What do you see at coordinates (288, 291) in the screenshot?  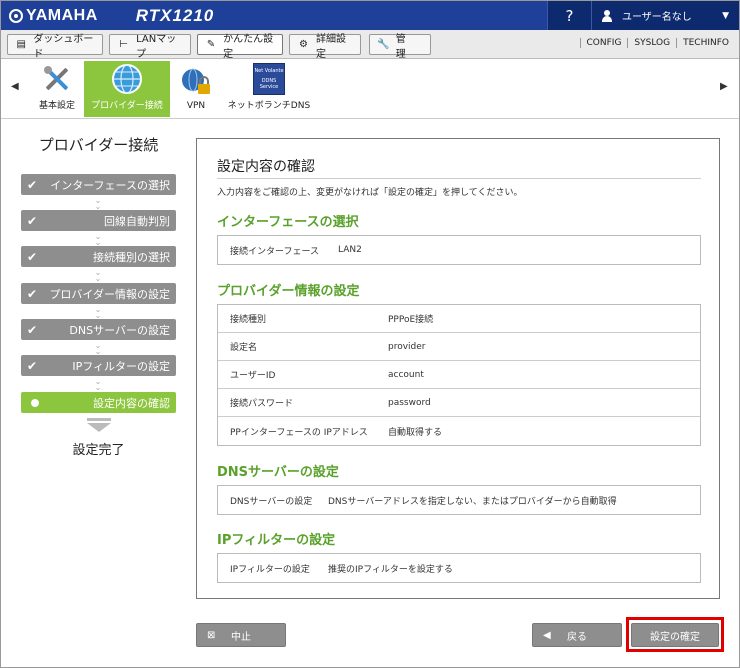 I see `section-heading-provider: プロバイダー情報の設定` at bounding box center [288, 291].